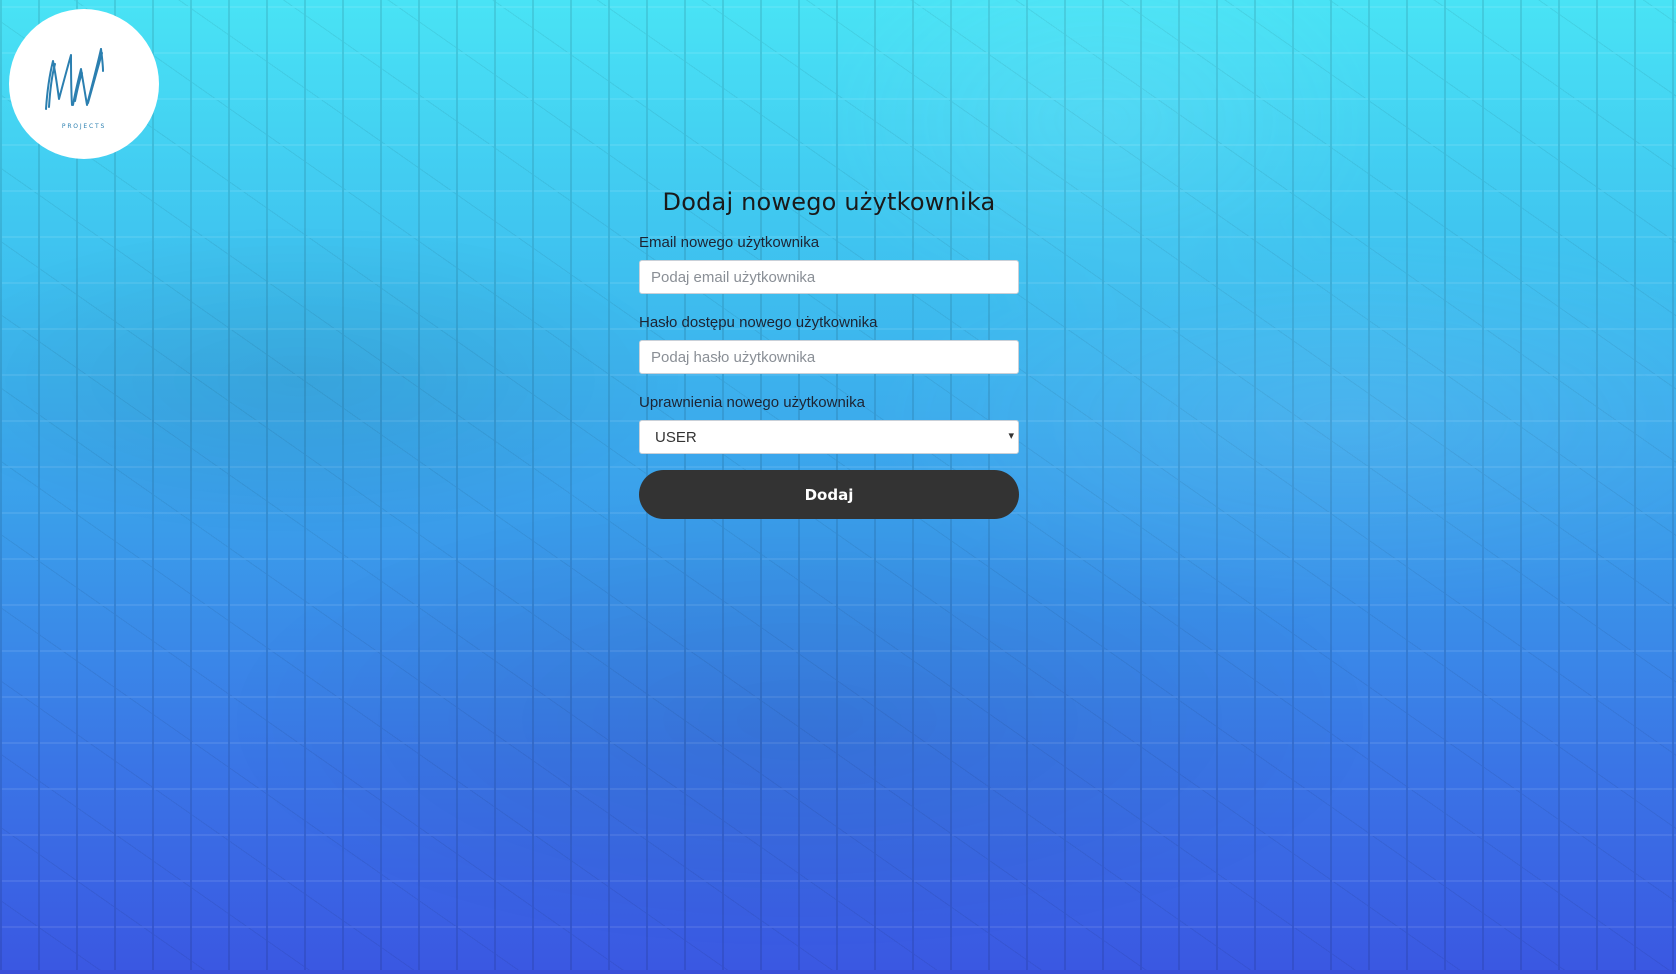 This screenshot has width=1676, height=974. Describe the element at coordinates (829, 202) in the screenshot. I see `page-title: Dodaj nowego użytkownika` at that location.